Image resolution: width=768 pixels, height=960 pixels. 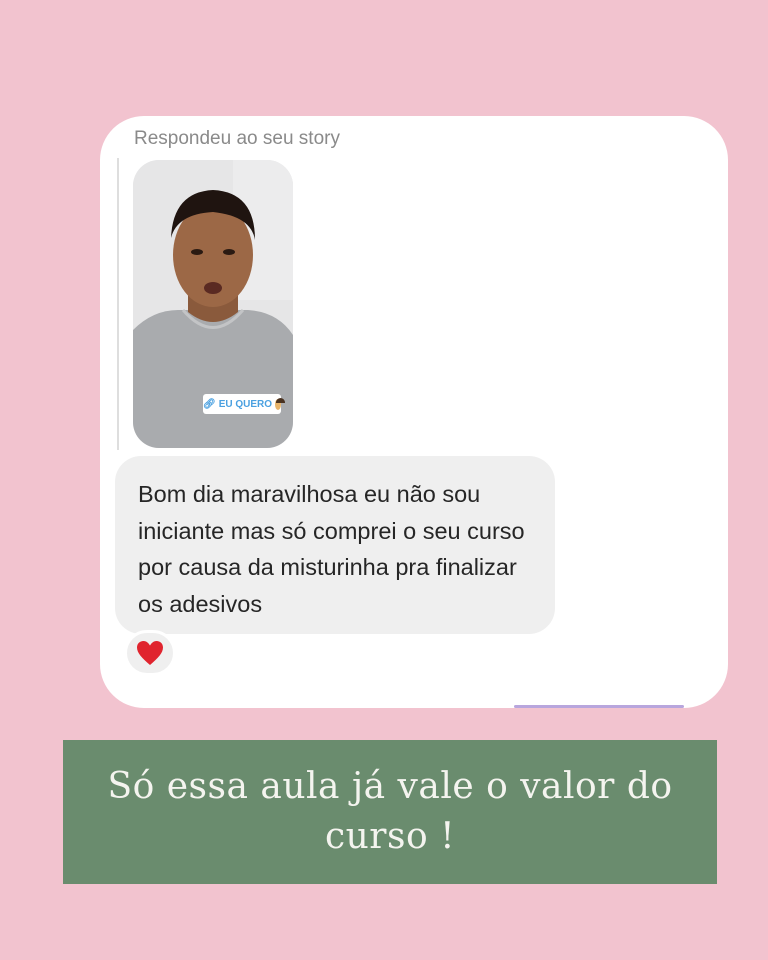 I want to click on heart-reaction, so click(x=150, y=653).